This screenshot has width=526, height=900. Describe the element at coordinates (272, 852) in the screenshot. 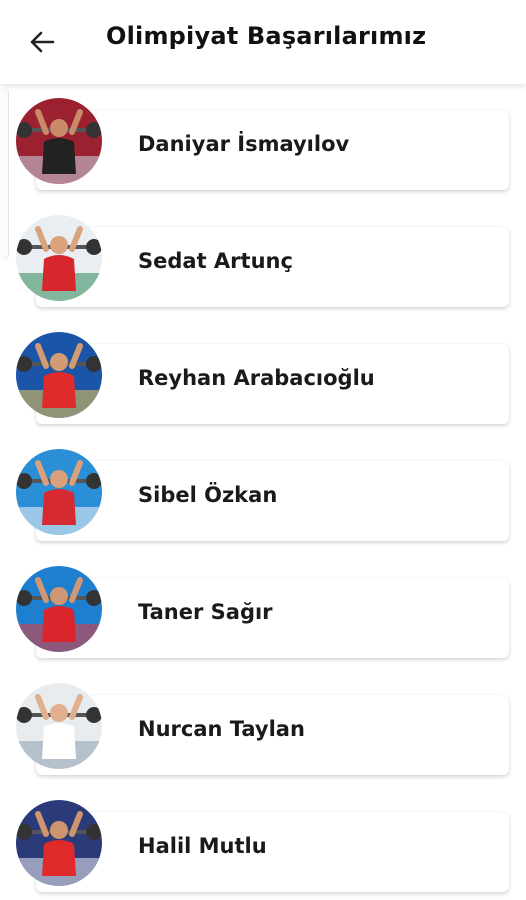

I see `athlete-card` at that location.